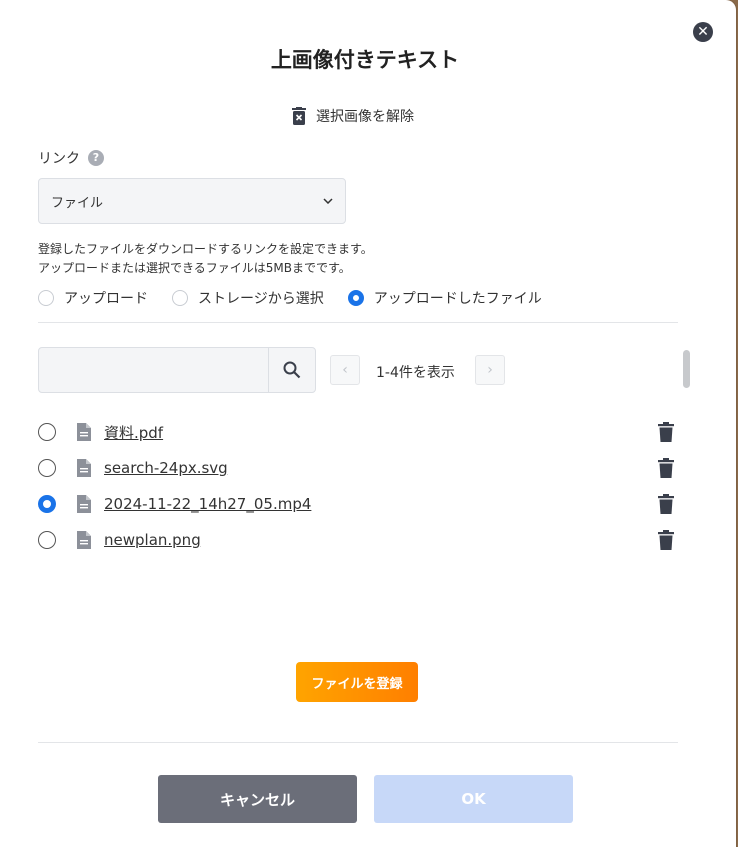 The image size is (738, 847). What do you see at coordinates (686, 369) in the screenshot?
I see `scrollbar-thumb` at bounding box center [686, 369].